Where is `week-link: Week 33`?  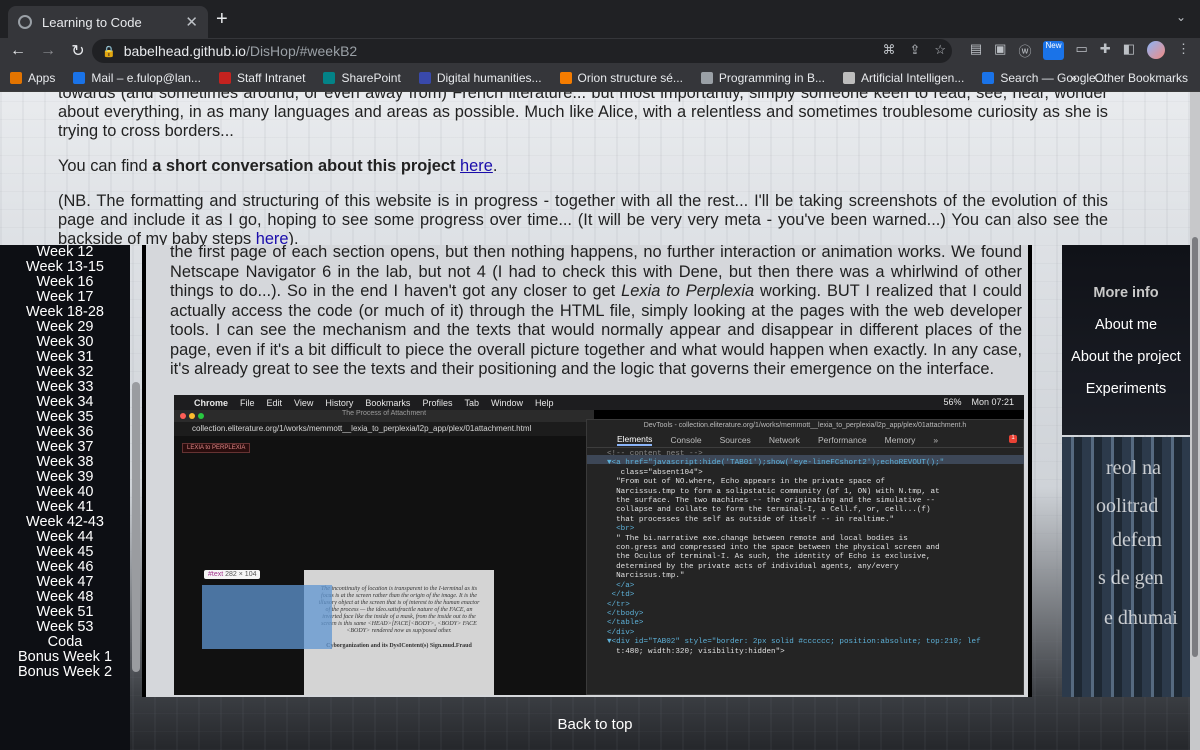
week-link: Week 33 is located at coordinates (65, 387).